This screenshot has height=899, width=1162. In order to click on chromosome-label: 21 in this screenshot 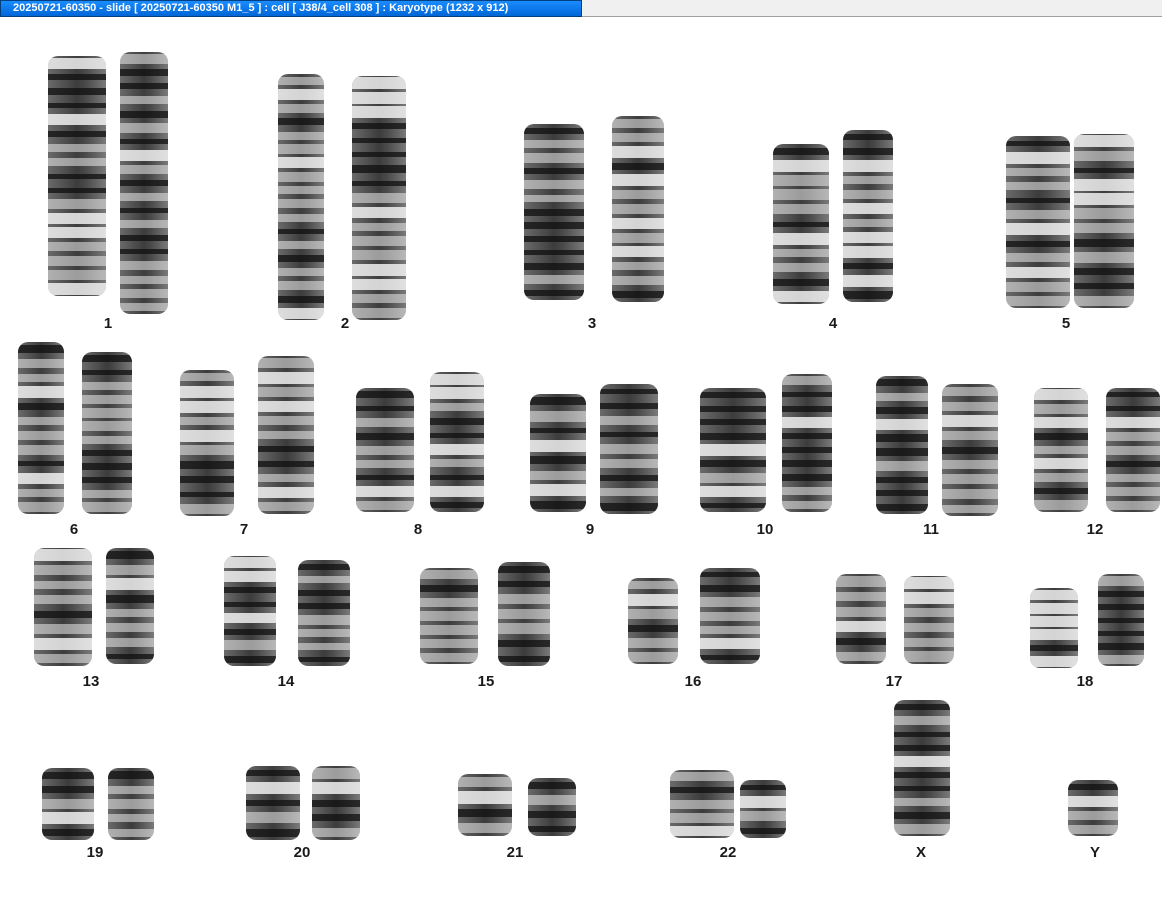, I will do `click(515, 852)`.